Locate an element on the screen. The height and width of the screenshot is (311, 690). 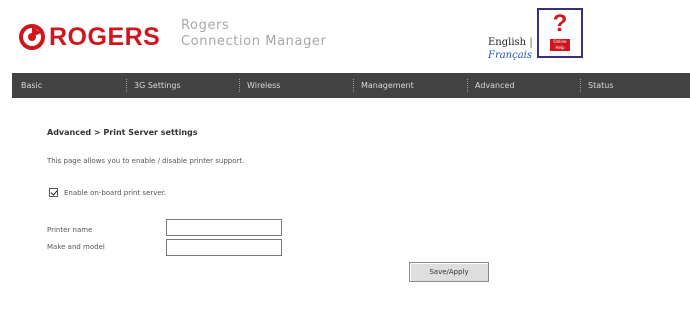
rogers-logo: ROGERS is located at coordinates (89, 37).